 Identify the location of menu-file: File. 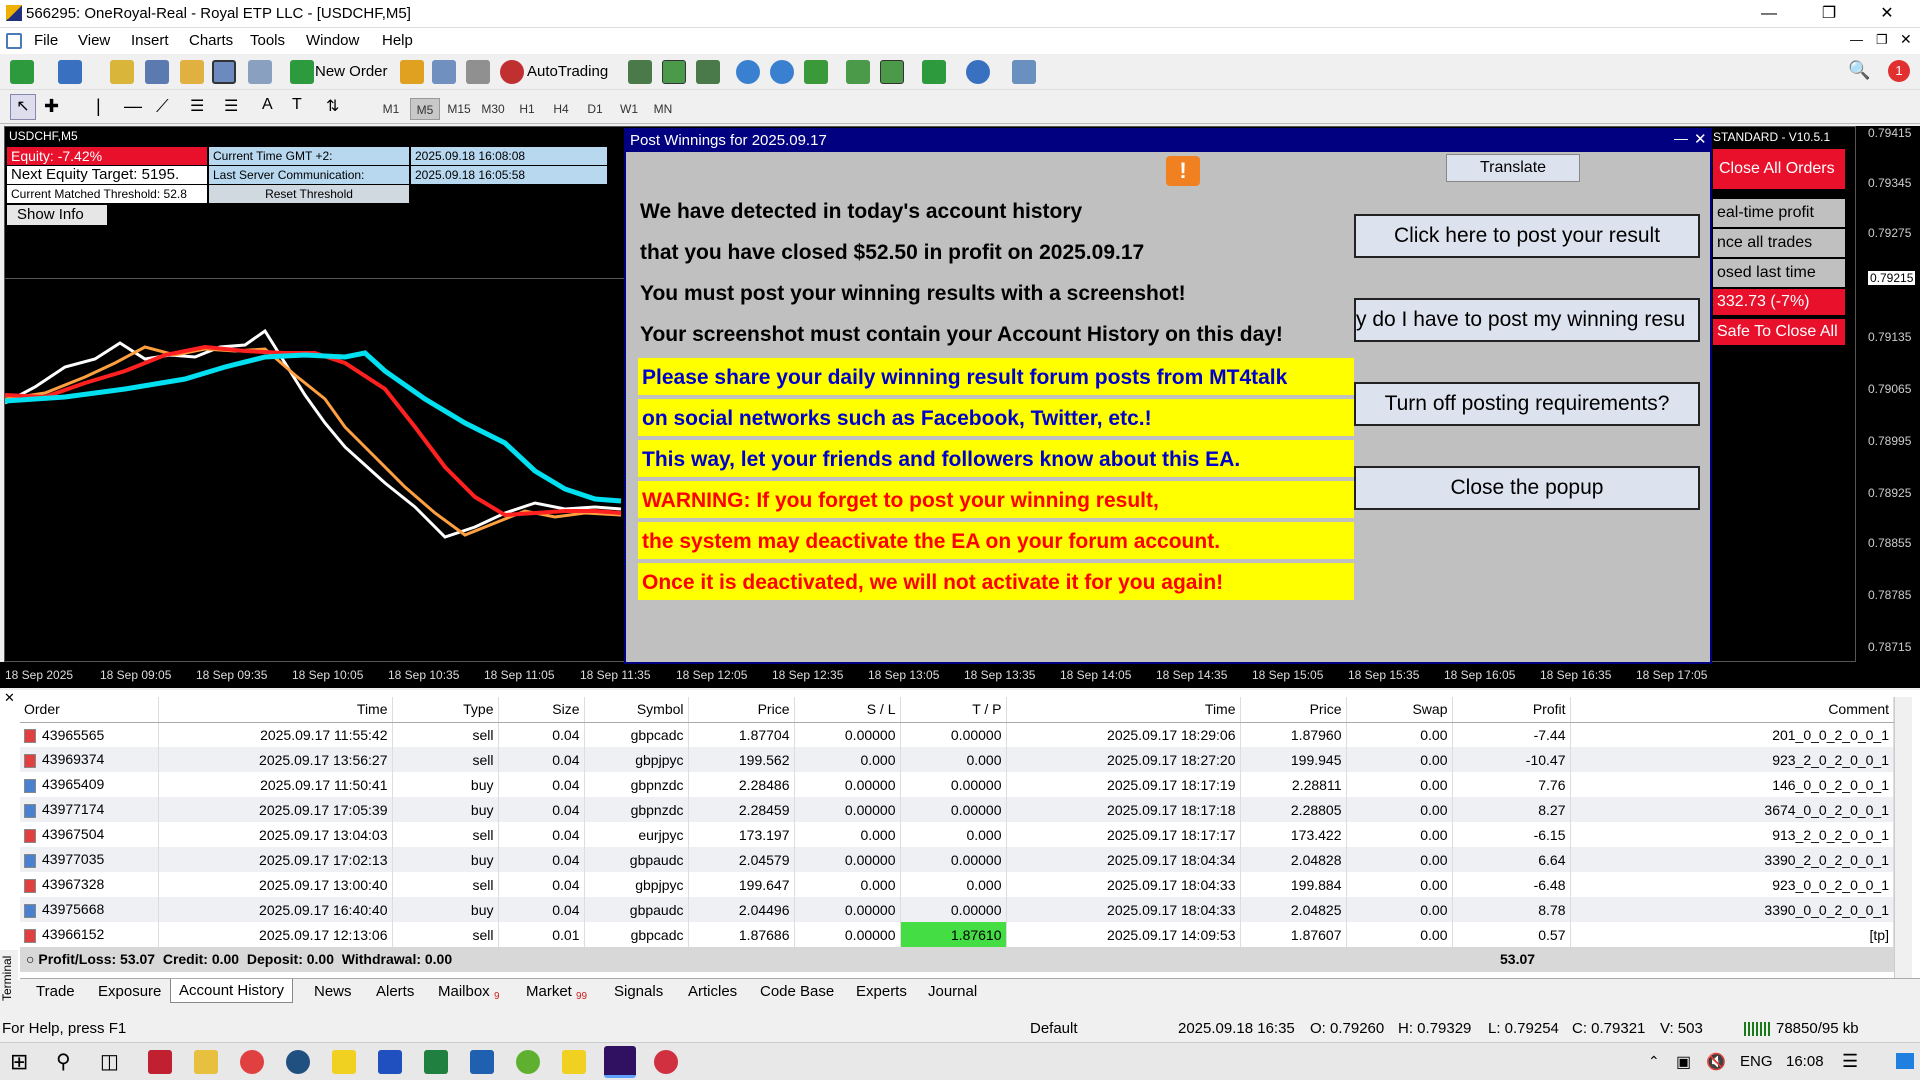
(46, 40).